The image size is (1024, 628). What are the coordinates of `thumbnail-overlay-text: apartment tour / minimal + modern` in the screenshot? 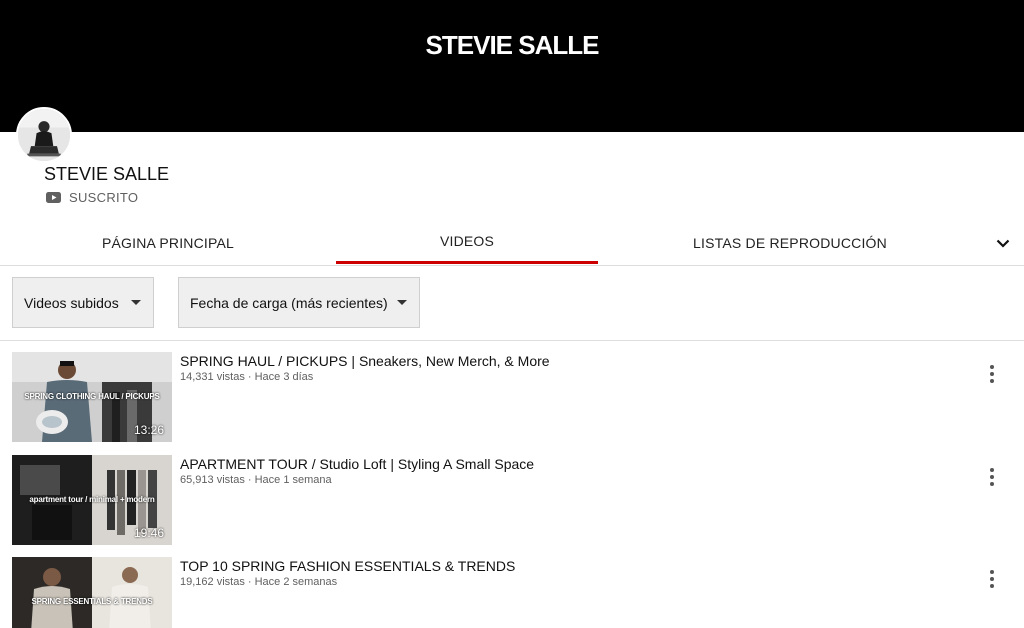 It's located at (92, 499).